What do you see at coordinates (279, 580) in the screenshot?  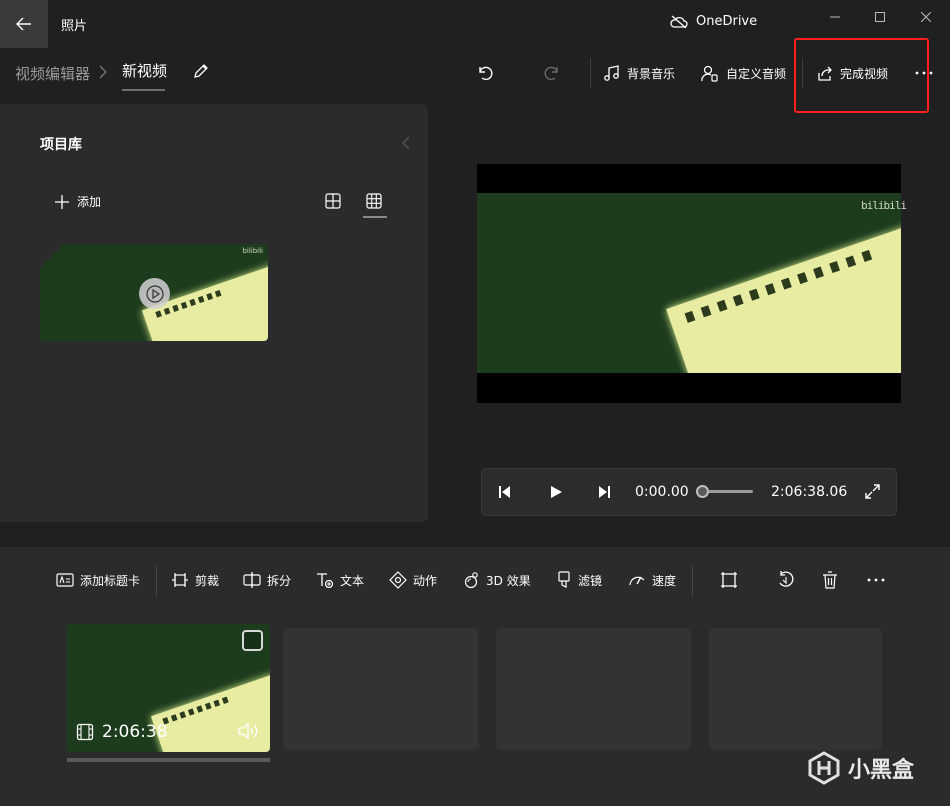 I see `split-label: 拆分` at bounding box center [279, 580].